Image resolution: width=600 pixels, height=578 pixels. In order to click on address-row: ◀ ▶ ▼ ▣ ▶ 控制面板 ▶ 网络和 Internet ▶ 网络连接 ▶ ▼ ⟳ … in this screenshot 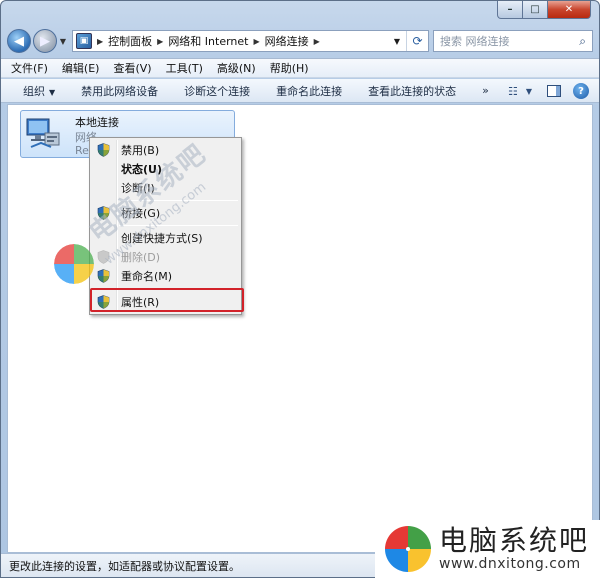, I will do `click(300, 41)`.